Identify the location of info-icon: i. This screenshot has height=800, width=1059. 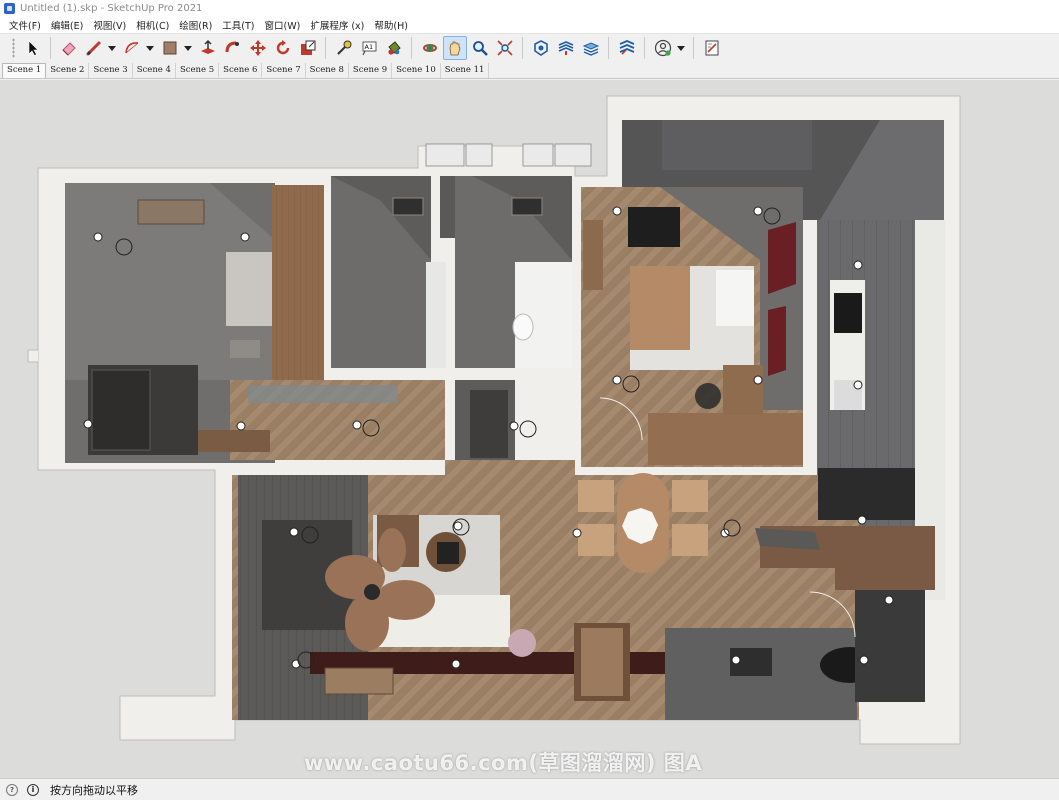
(33, 789).